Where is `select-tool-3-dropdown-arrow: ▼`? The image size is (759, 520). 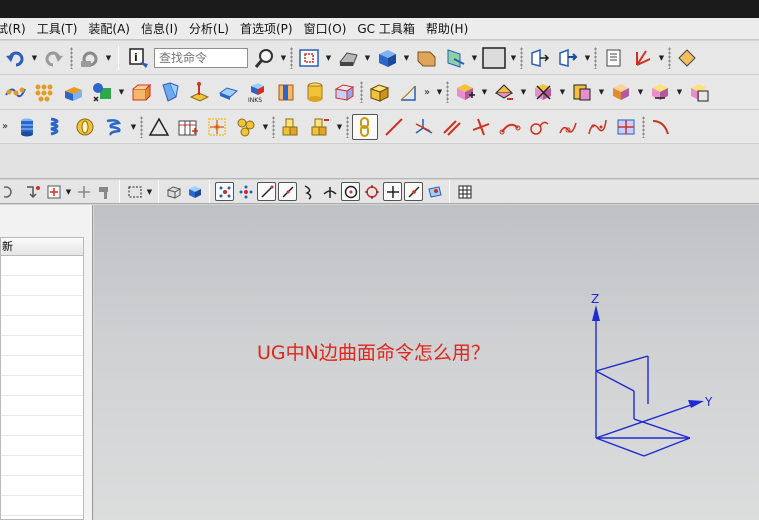
select-tool-3-dropdown-arrow: ▼ is located at coordinates (68, 192).